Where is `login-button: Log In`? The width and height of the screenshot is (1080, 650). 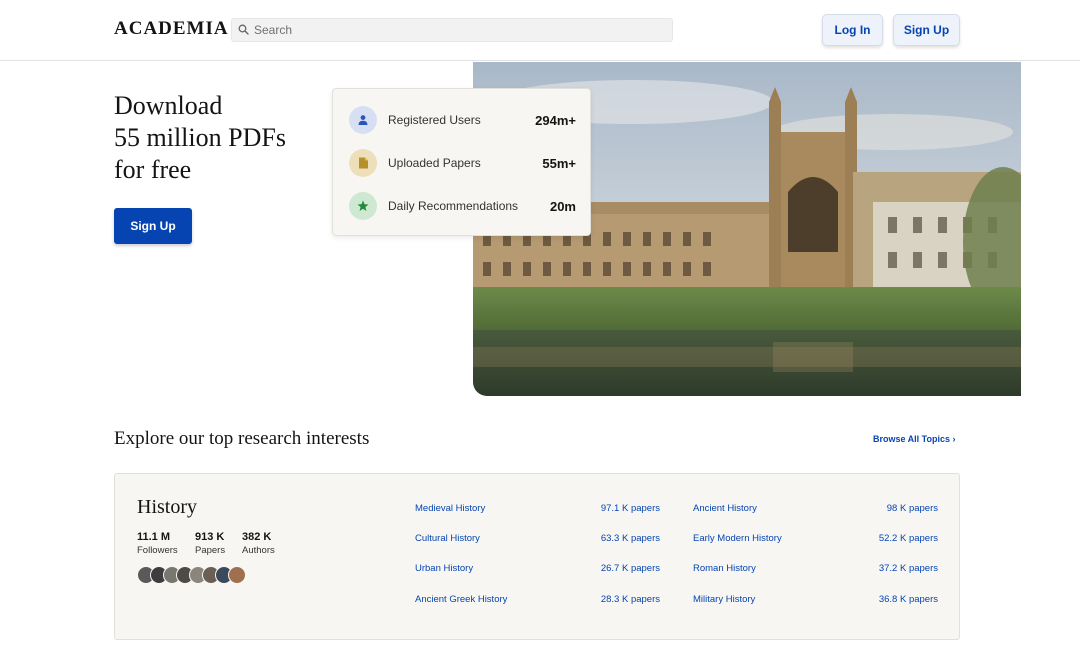 login-button: Log In is located at coordinates (852, 30).